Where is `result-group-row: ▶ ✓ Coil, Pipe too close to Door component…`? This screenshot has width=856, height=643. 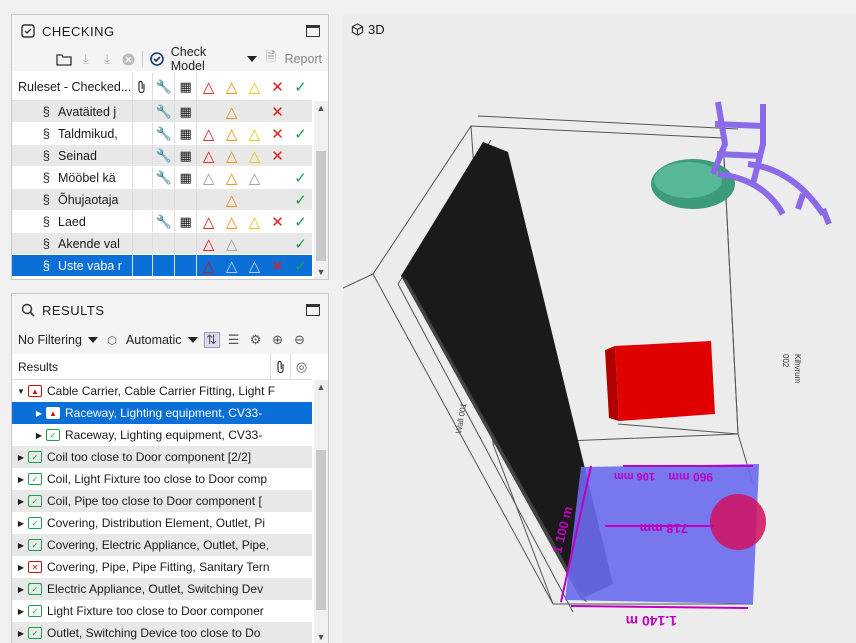 result-group-row: ▶ ✓ Coil, Pipe too close to Door component… is located at coordinates (162, 501).